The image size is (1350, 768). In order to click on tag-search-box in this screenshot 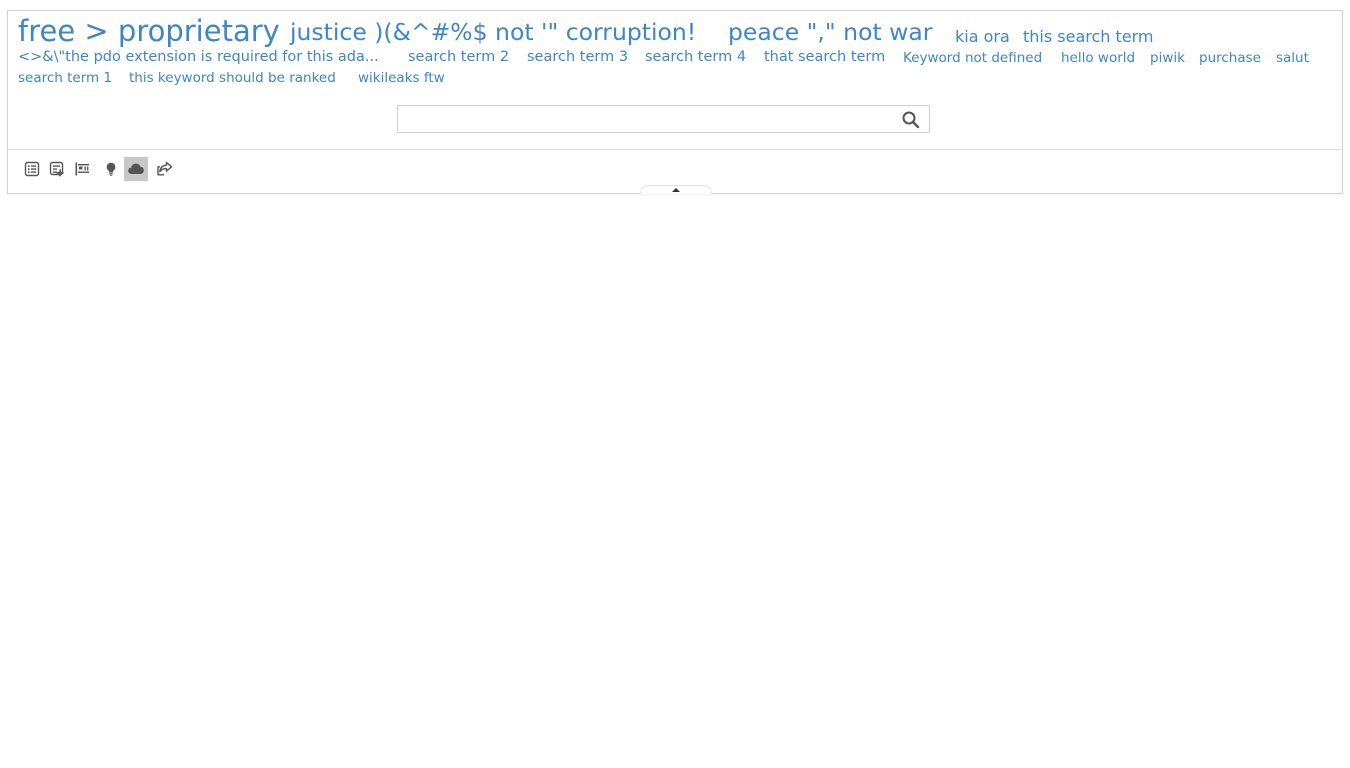, I will do `click(663, 119)`.